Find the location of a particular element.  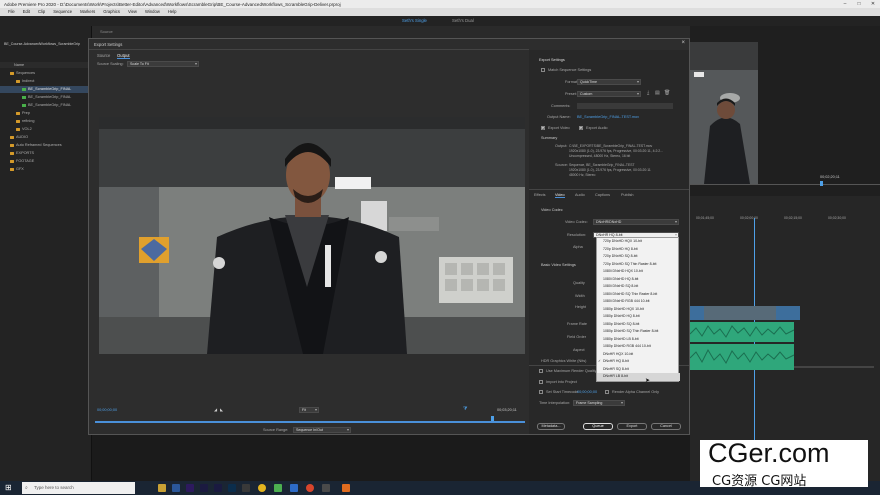

taskbar-search-input: ⌕ Type here to search is located at coordinates (78, 488).